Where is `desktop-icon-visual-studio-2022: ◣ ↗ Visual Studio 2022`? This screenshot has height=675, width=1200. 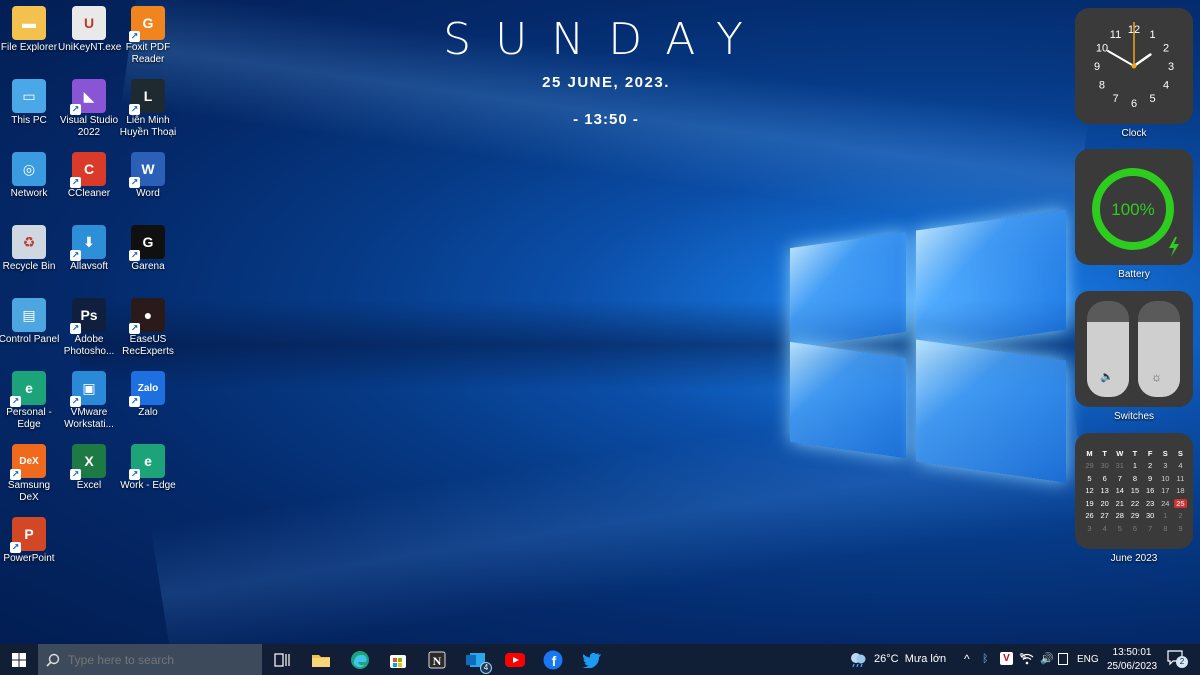 desktop-icon-visual-studio-2022: ◣ ↗ Visual Studio 2022 is located at coordinates (89, 108).